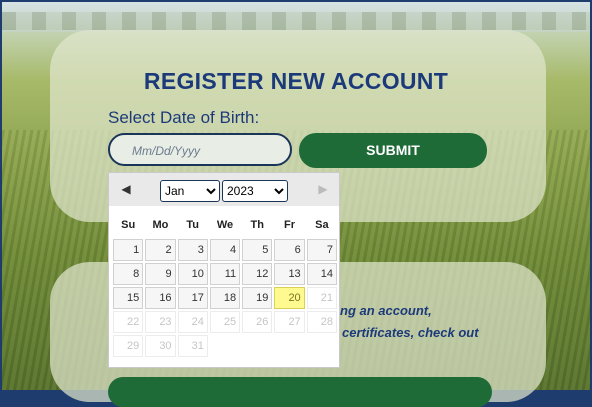 Image resolution: width=592 pixels, height=407 pixels. Describe the element at coordinates (410, 332) in the screenshot. I see `info-line-2: certificates, check out` at that location.